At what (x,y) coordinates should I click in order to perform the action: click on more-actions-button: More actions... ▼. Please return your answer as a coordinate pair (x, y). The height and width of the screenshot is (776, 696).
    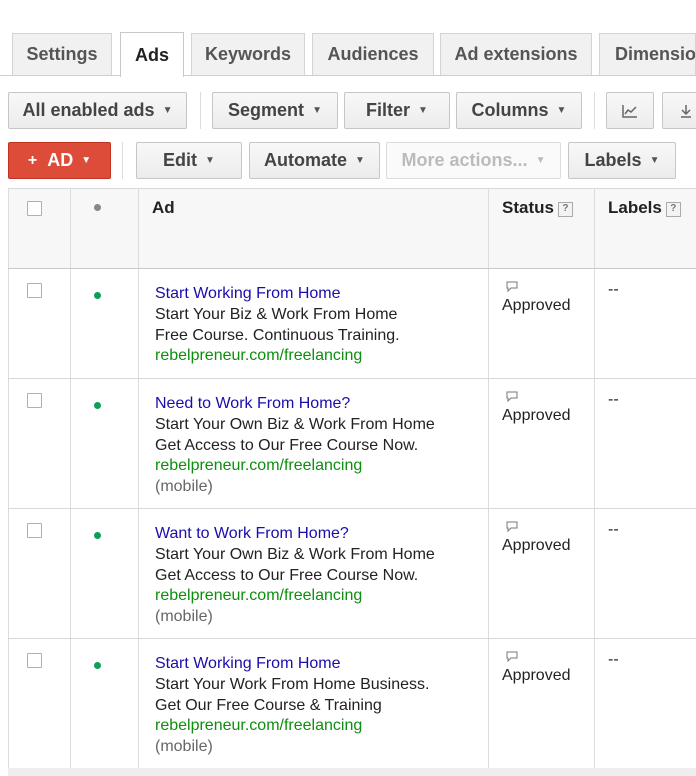
    Looking at the image, I should click on (473, 160).